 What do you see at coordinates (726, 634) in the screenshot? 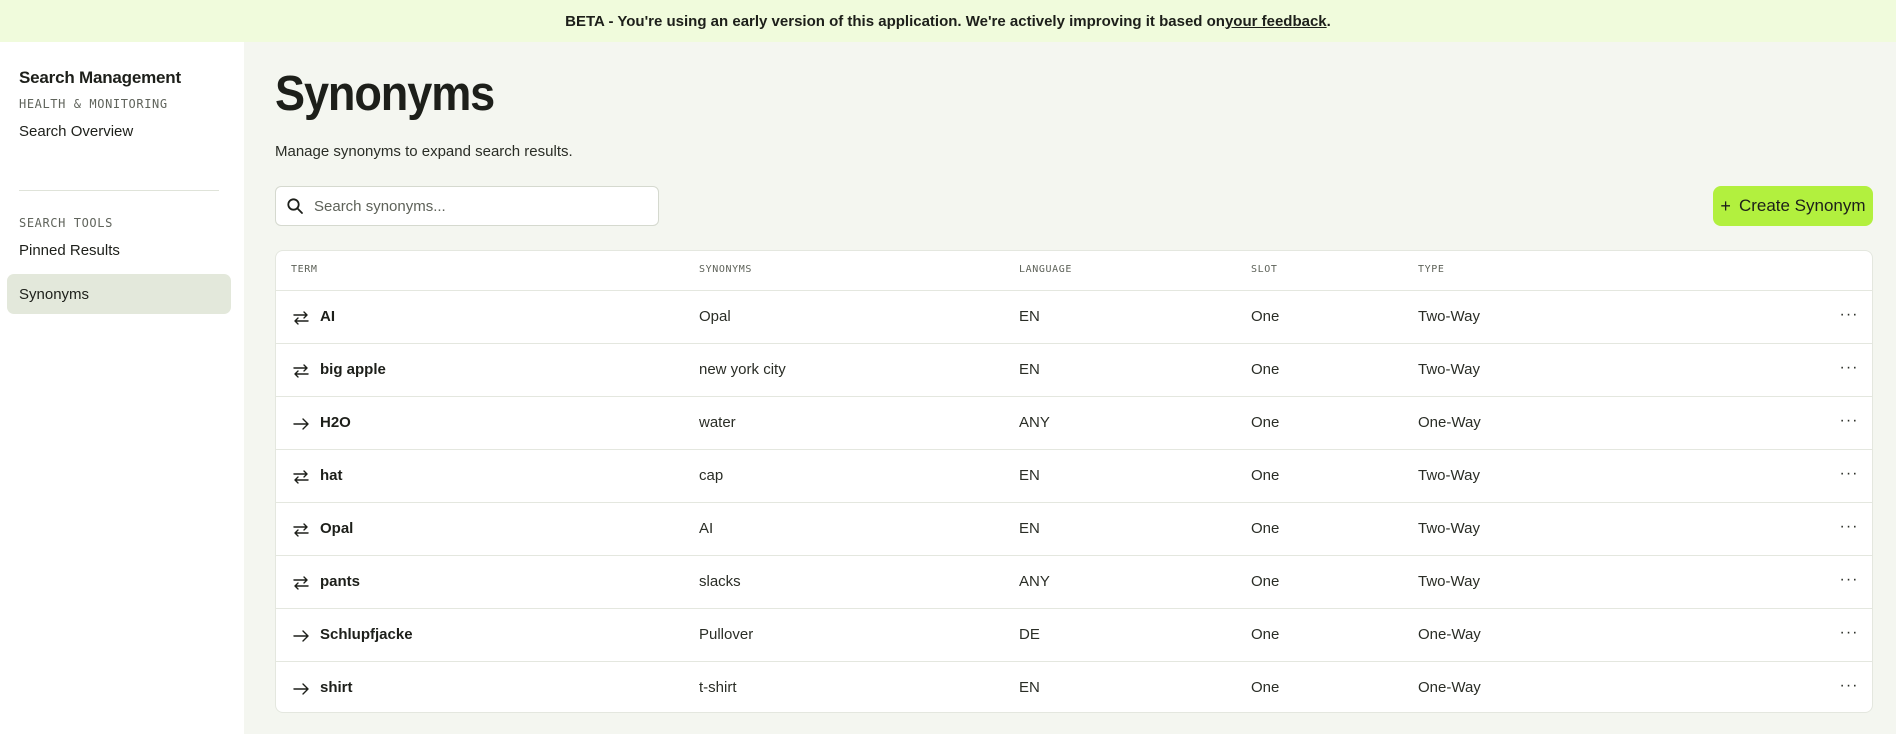
I see `cell-synonyms: Pullover` at bounding box center [726, 634].